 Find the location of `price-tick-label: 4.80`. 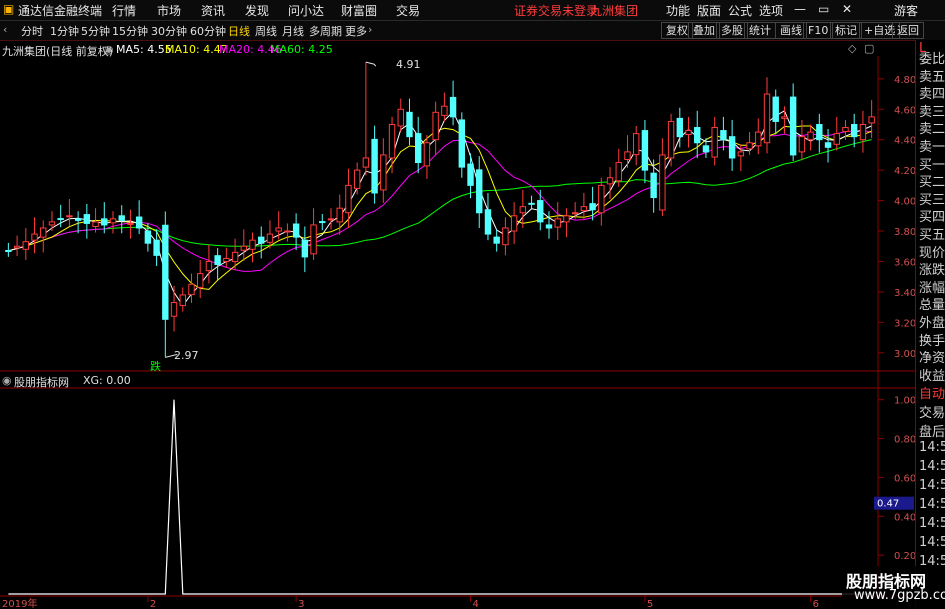

price-tick-label: 4.80 is located at coordinates (905, 80).